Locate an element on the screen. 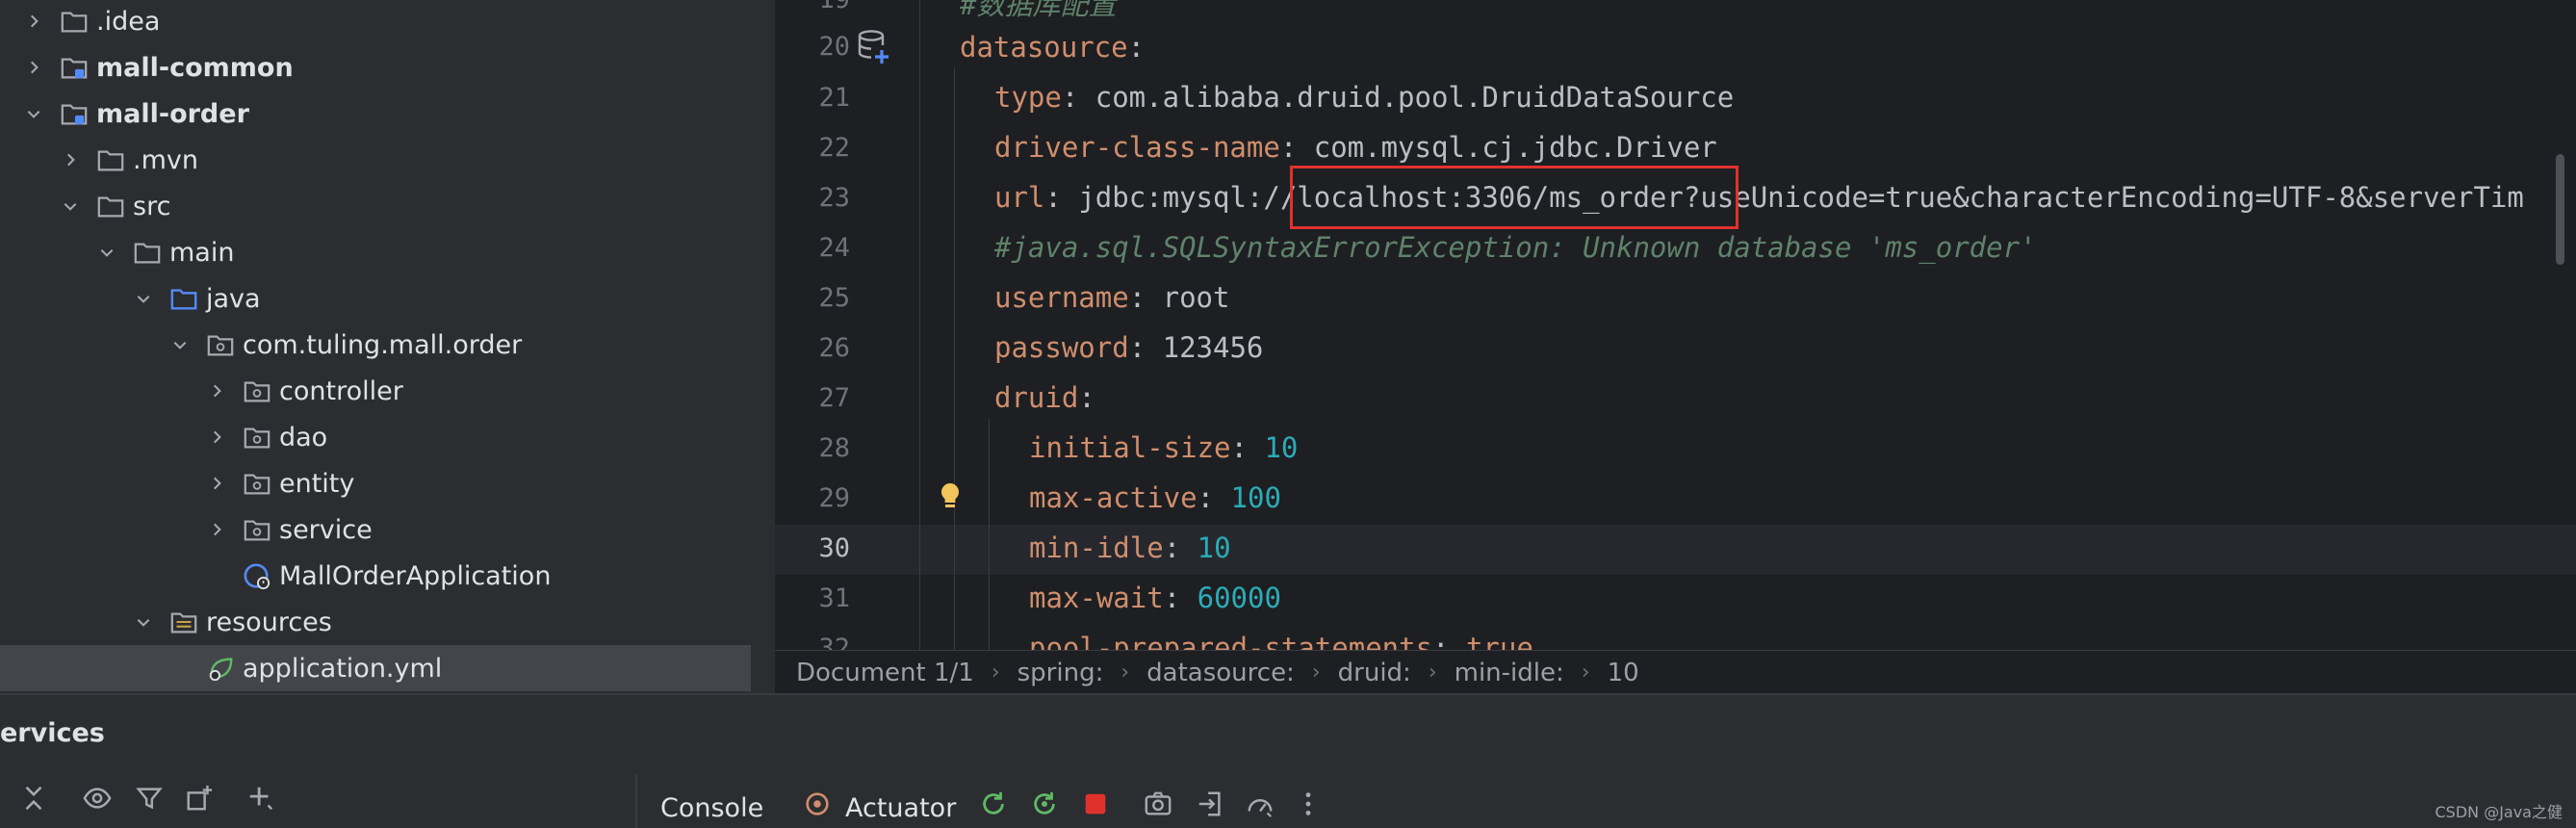  new-group-icon is located at coordinates (200, 798).